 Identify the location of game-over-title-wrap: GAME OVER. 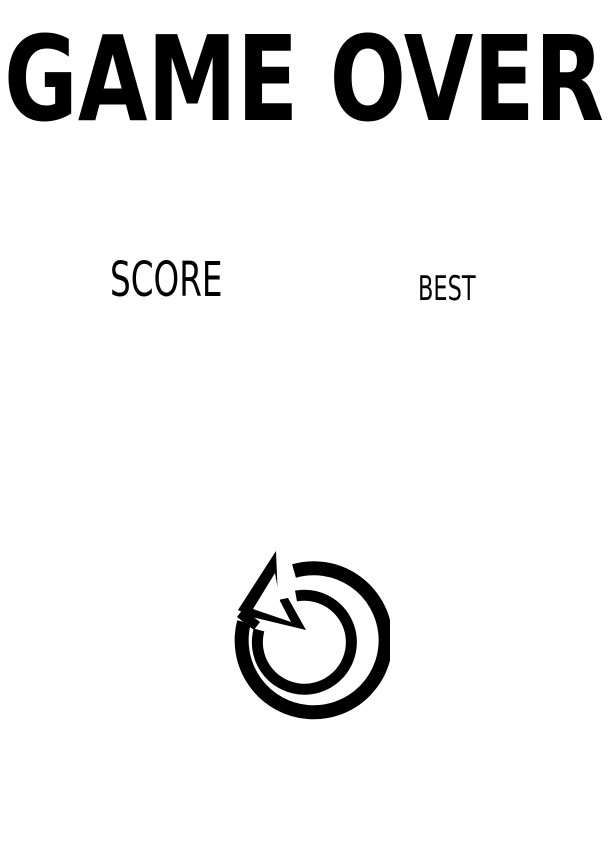
(304, 68).